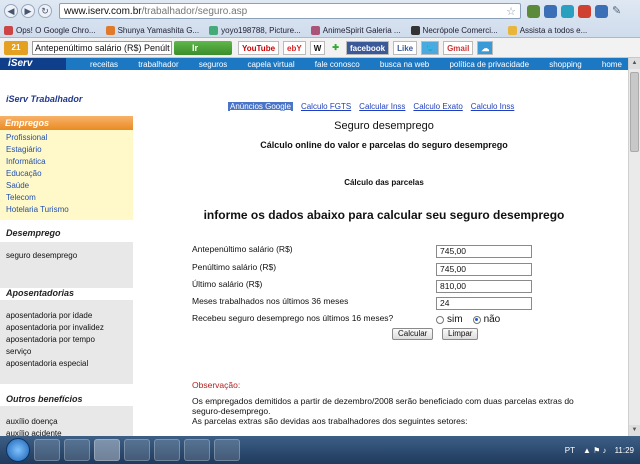 The height and width of the screenshot is (464, 640). I want to click on sidebar-item-auxilio-doenca: auxílio doença, so click(66, 422).